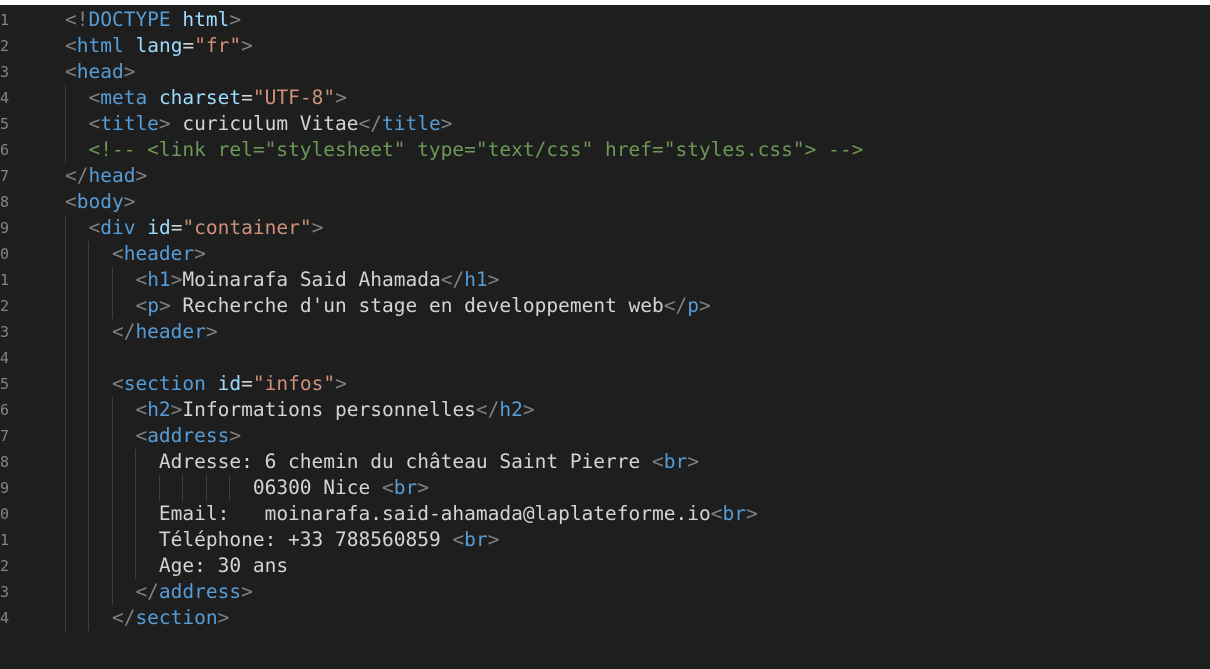  I want to click on code-line: <address>, so click(188, 436).